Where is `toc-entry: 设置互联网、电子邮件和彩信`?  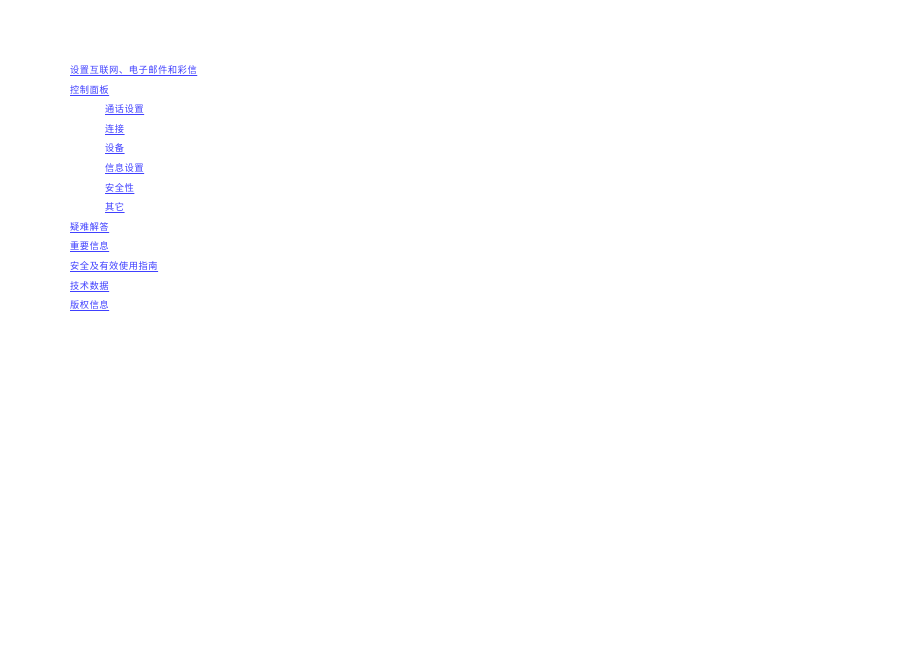 toc-entry: 设置互联网、电子邮件和彩信 is located at coordinates (450, 68).